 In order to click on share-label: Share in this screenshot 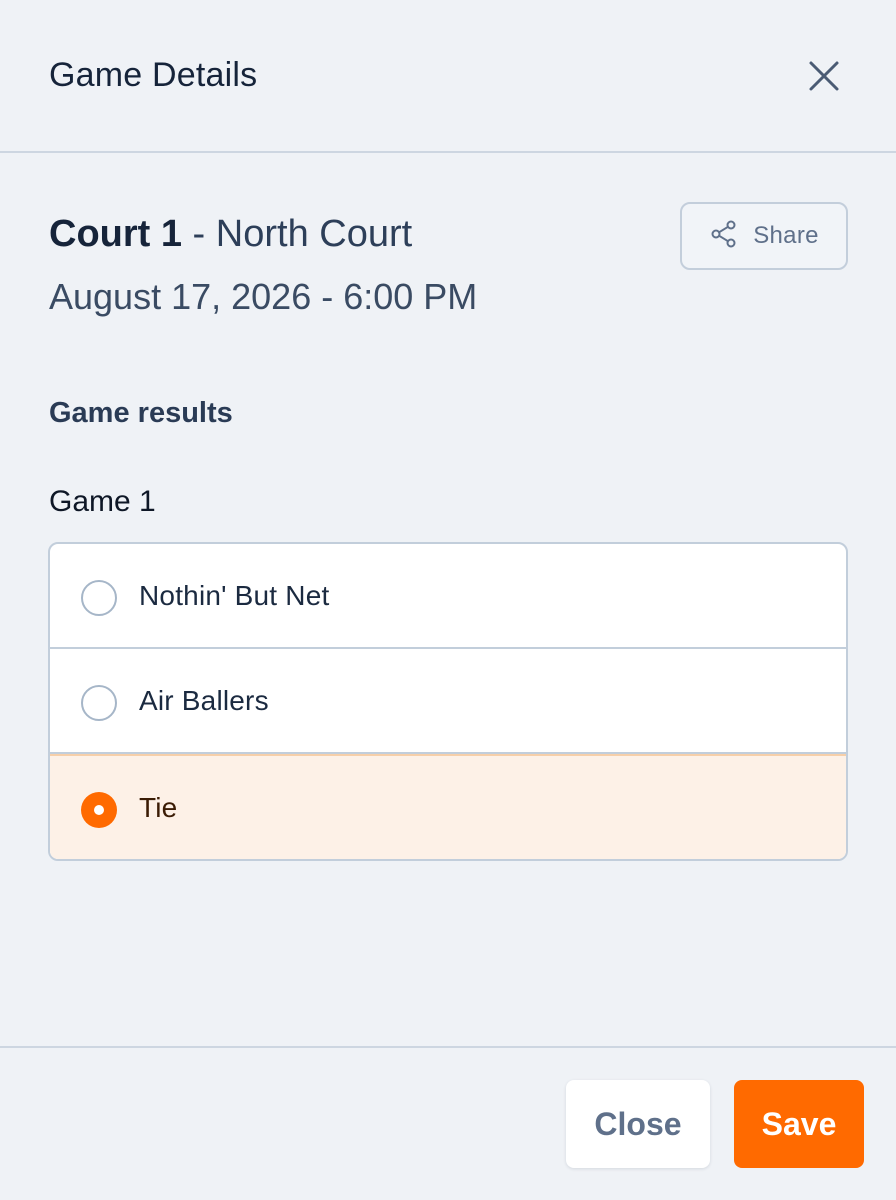, I will do `click(786, 235)`.